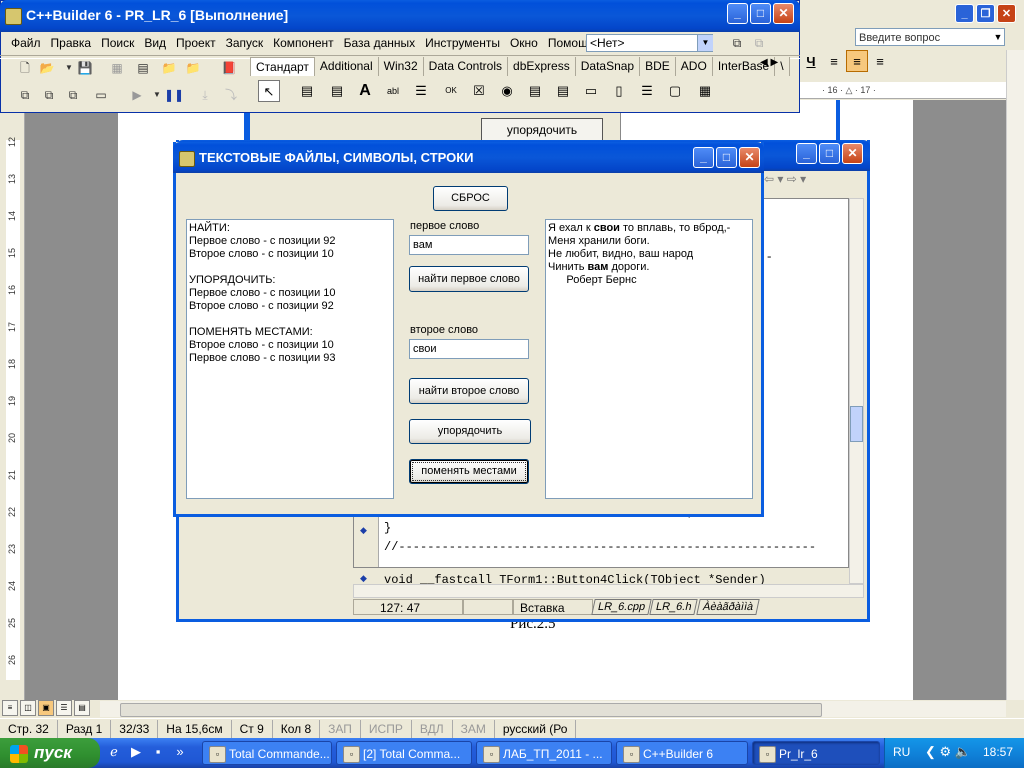 Image resolution: width=1024 pixels, height=768 pixels. What do you see at coordinates (675, 91) in the screenshot?
I see `panel-icon: ▢` at bounding box center [675, 91].